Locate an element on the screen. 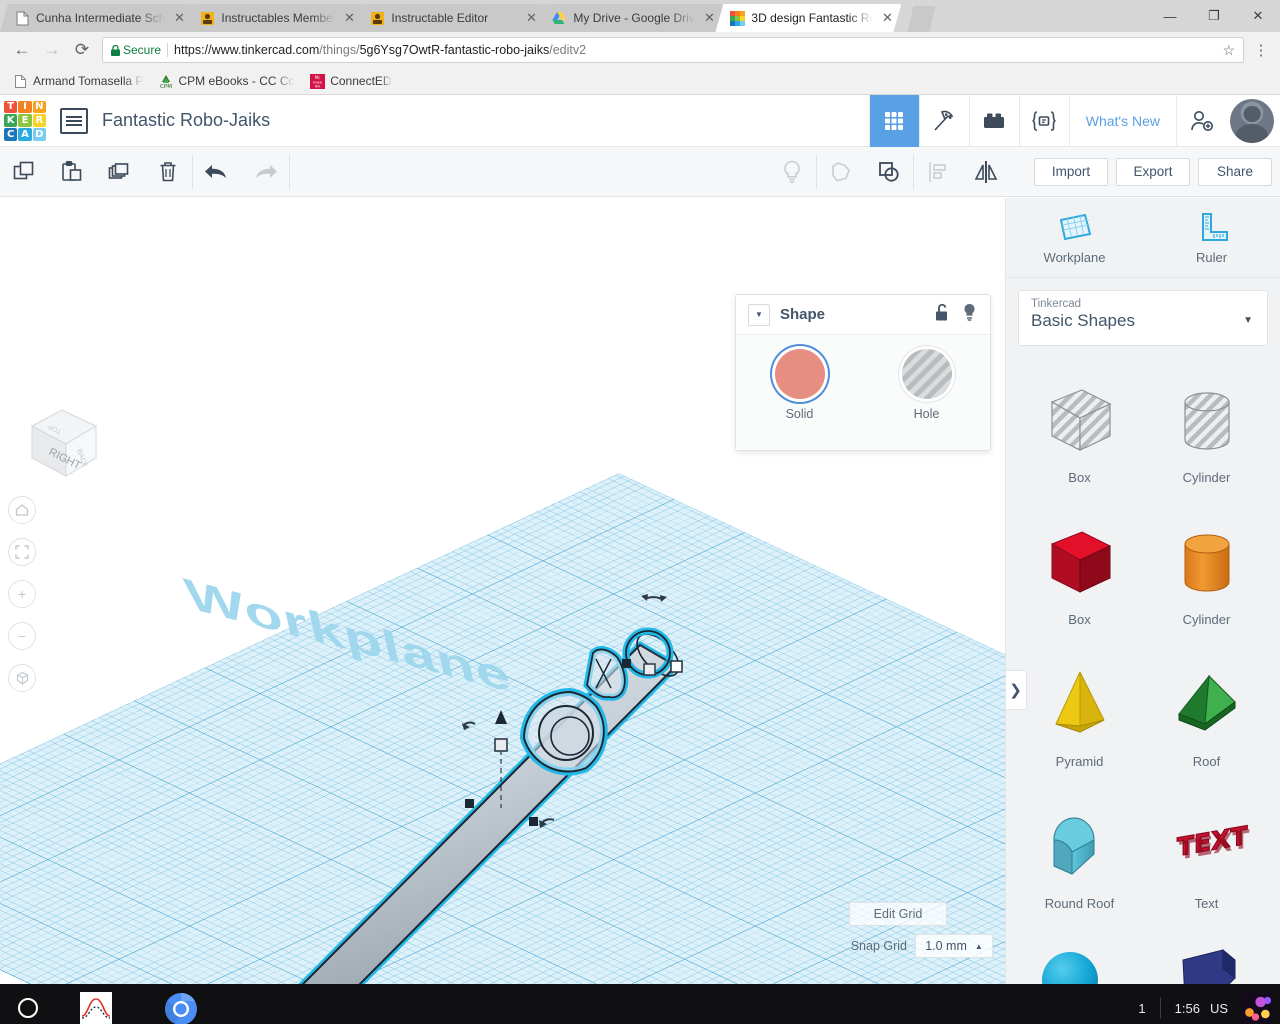 The image size is (1280, 1024). bookmark-label: CPM eBooks - CC Co is located at coordinates (237, 81).